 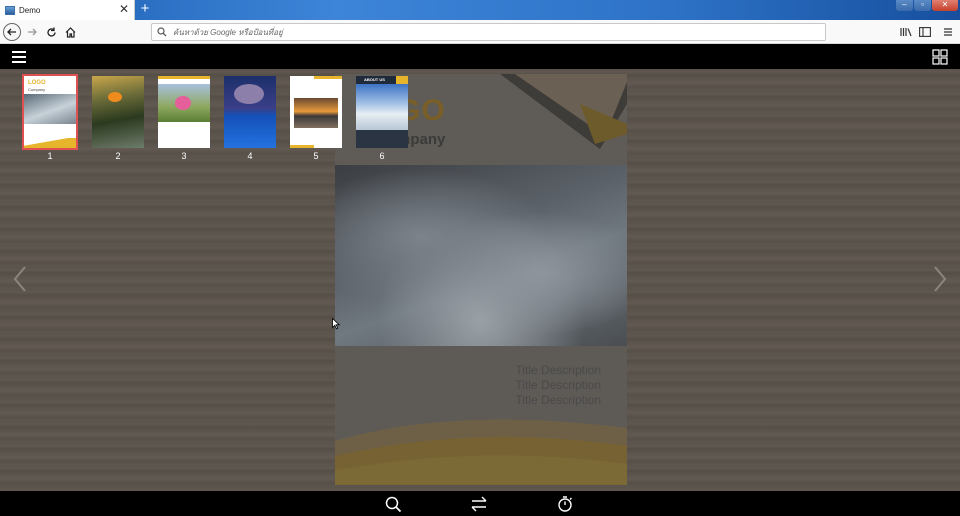 What do you see at coordinates (184, 156) in the screenshot?
I see `thumbnail-number-3: 3` at bounding box center [184, 156].